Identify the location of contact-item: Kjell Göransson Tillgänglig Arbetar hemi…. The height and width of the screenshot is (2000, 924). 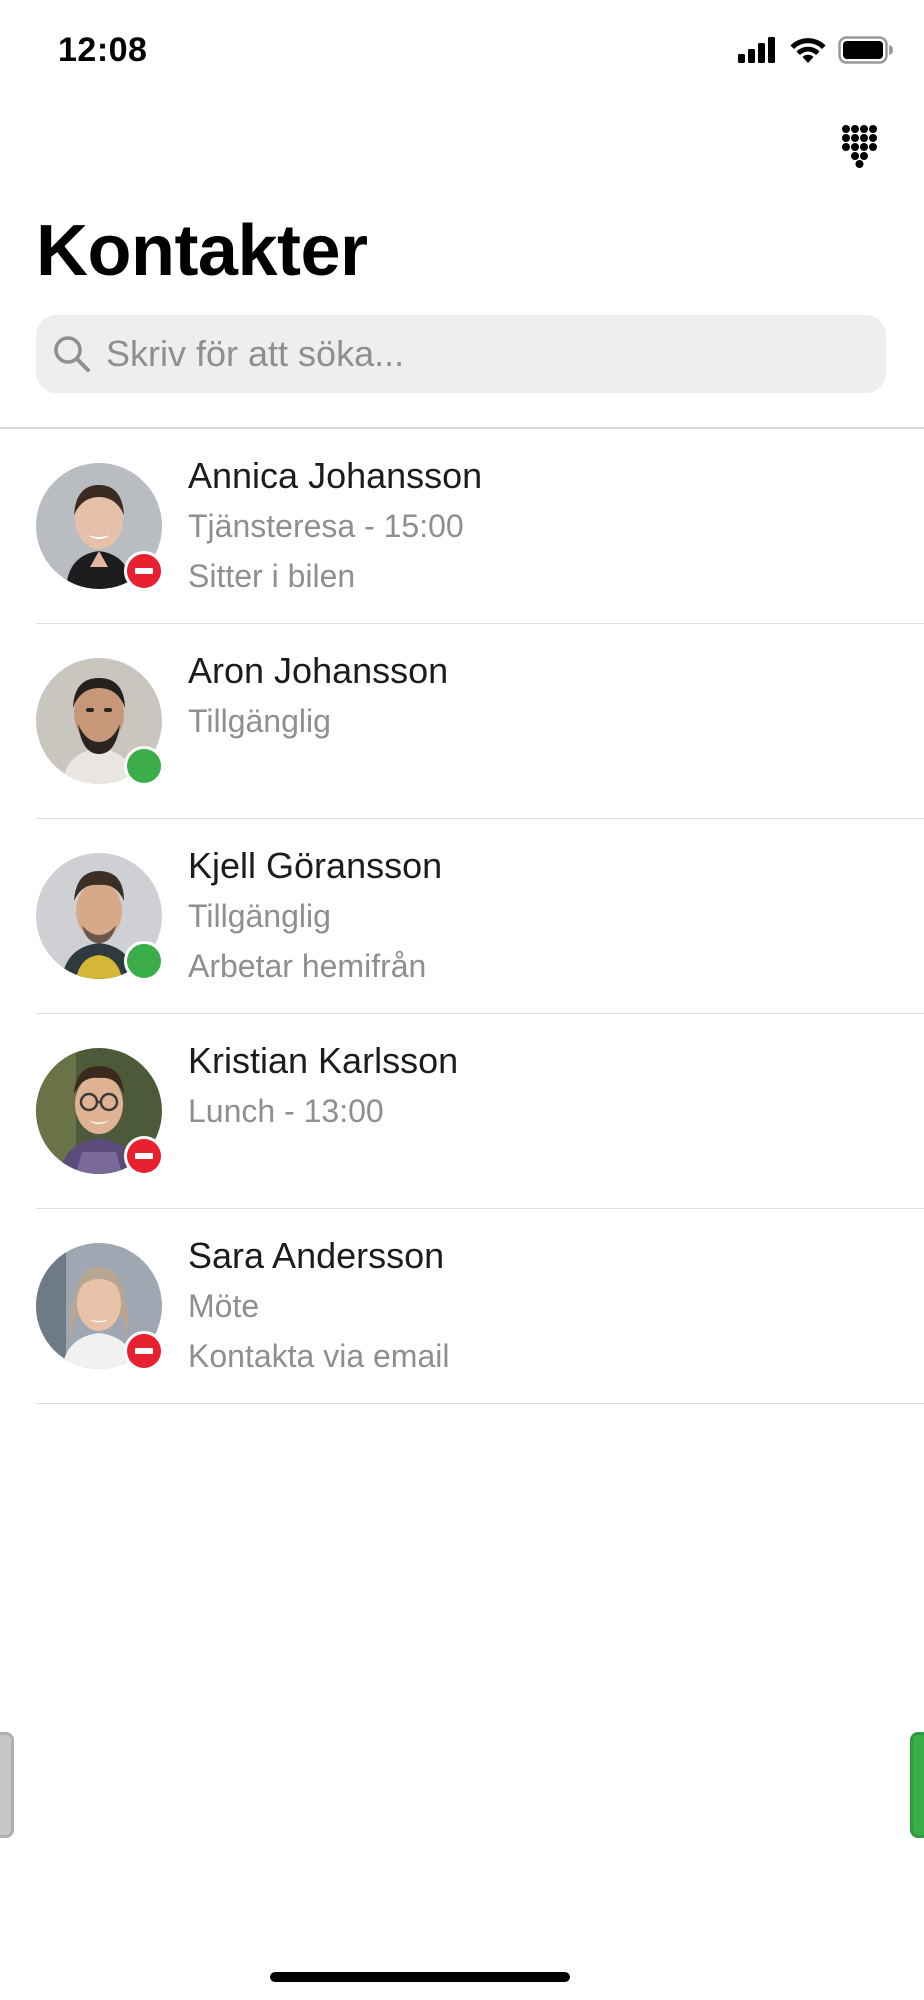
(462, 916).